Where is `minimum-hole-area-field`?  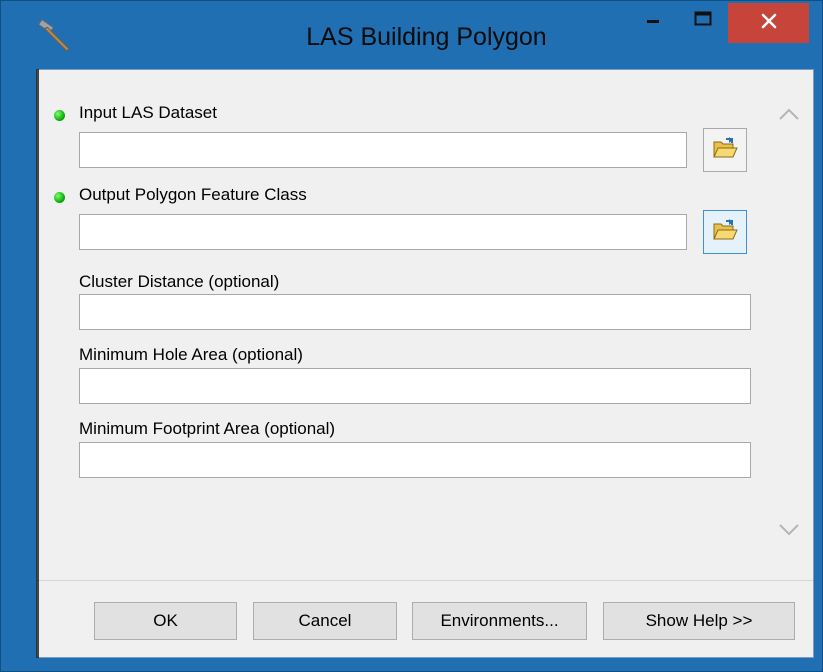
minimum-hole-area-field is located at coordinates (415, 386).